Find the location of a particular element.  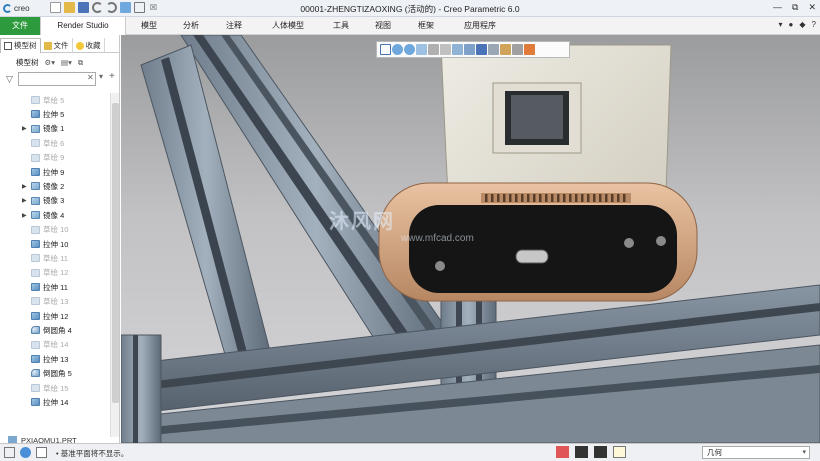

community-icon: ◆ is located at coordinates (802, 24).